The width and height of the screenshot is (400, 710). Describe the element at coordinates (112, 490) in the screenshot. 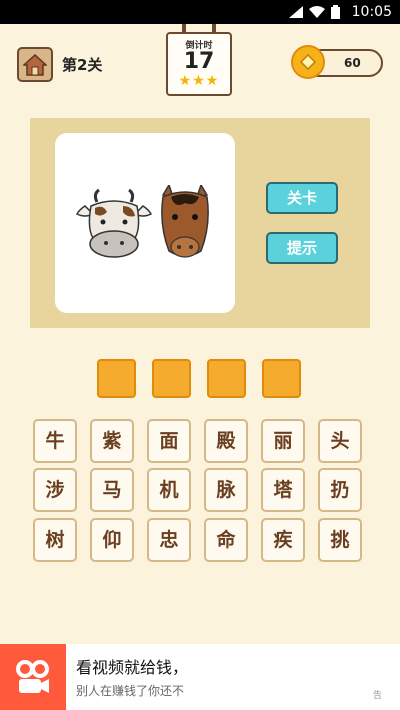

I see `char-key: 马` at that location.